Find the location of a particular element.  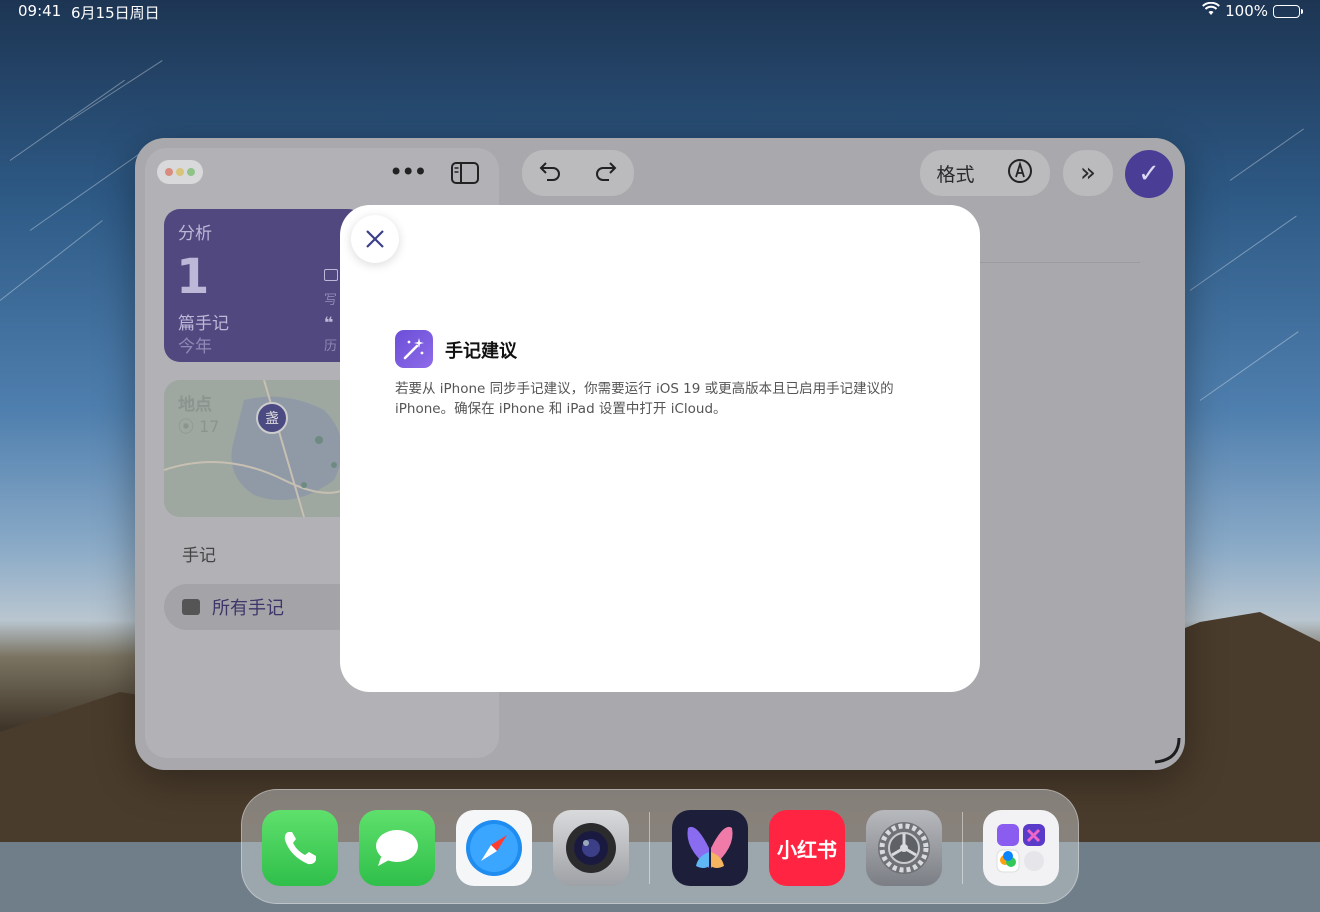

resize-handle is located at coordinates (1167, 750).